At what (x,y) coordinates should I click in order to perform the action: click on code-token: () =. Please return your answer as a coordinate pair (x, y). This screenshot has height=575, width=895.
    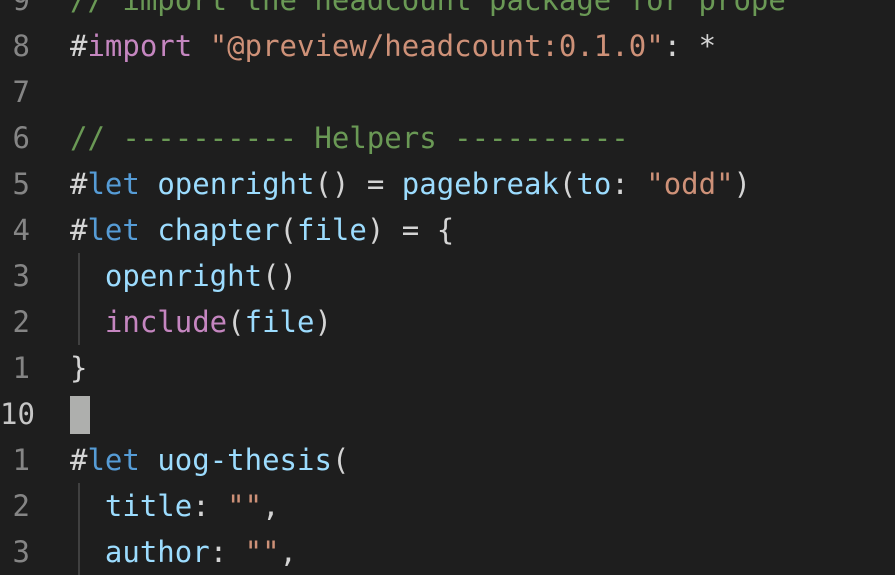
    Looking at the image, I should click on (358, 184).